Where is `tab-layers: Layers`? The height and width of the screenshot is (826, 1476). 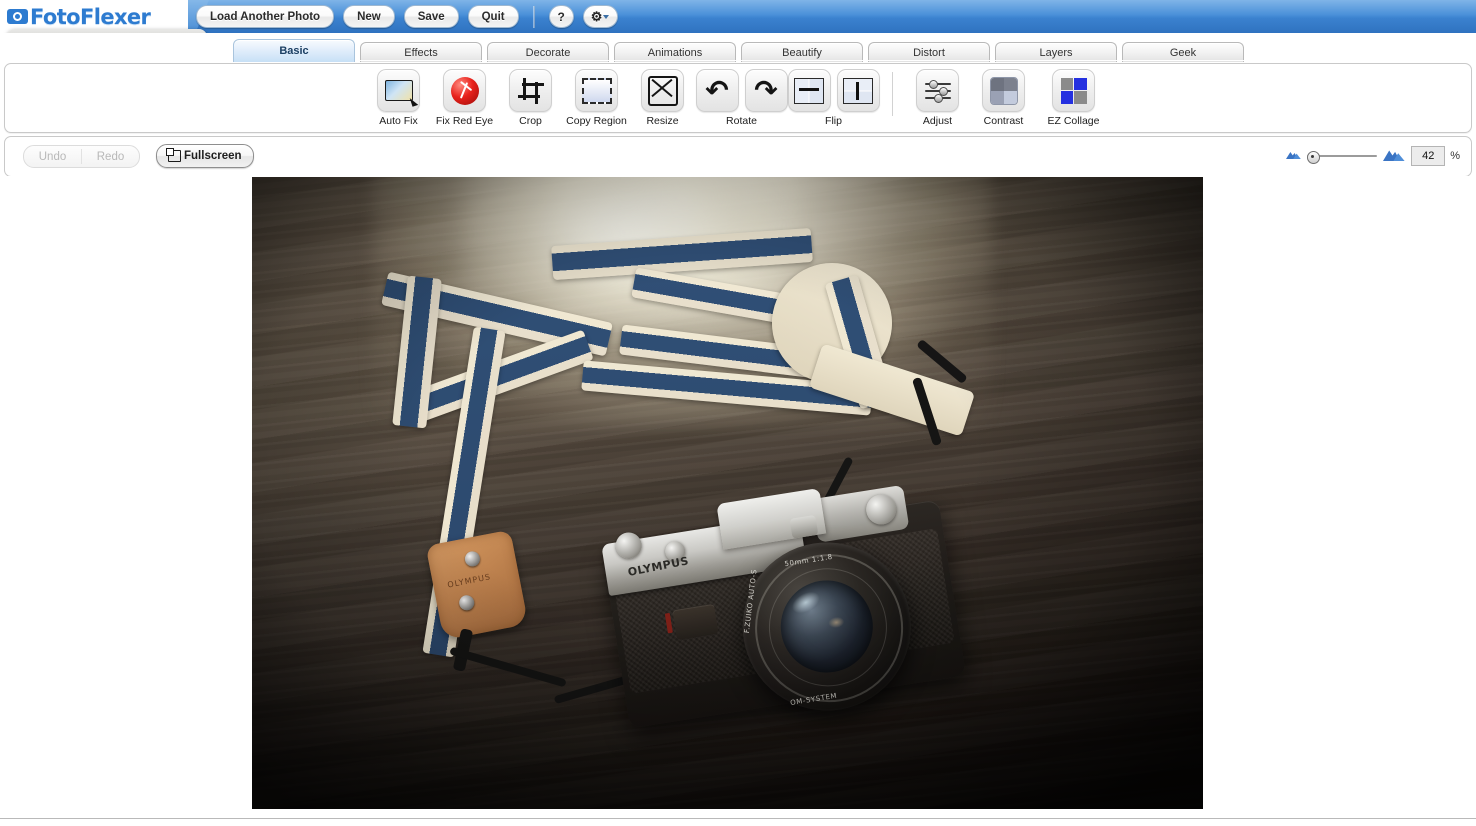
tab-layers: Layers is located at coordinates (1056, 52).